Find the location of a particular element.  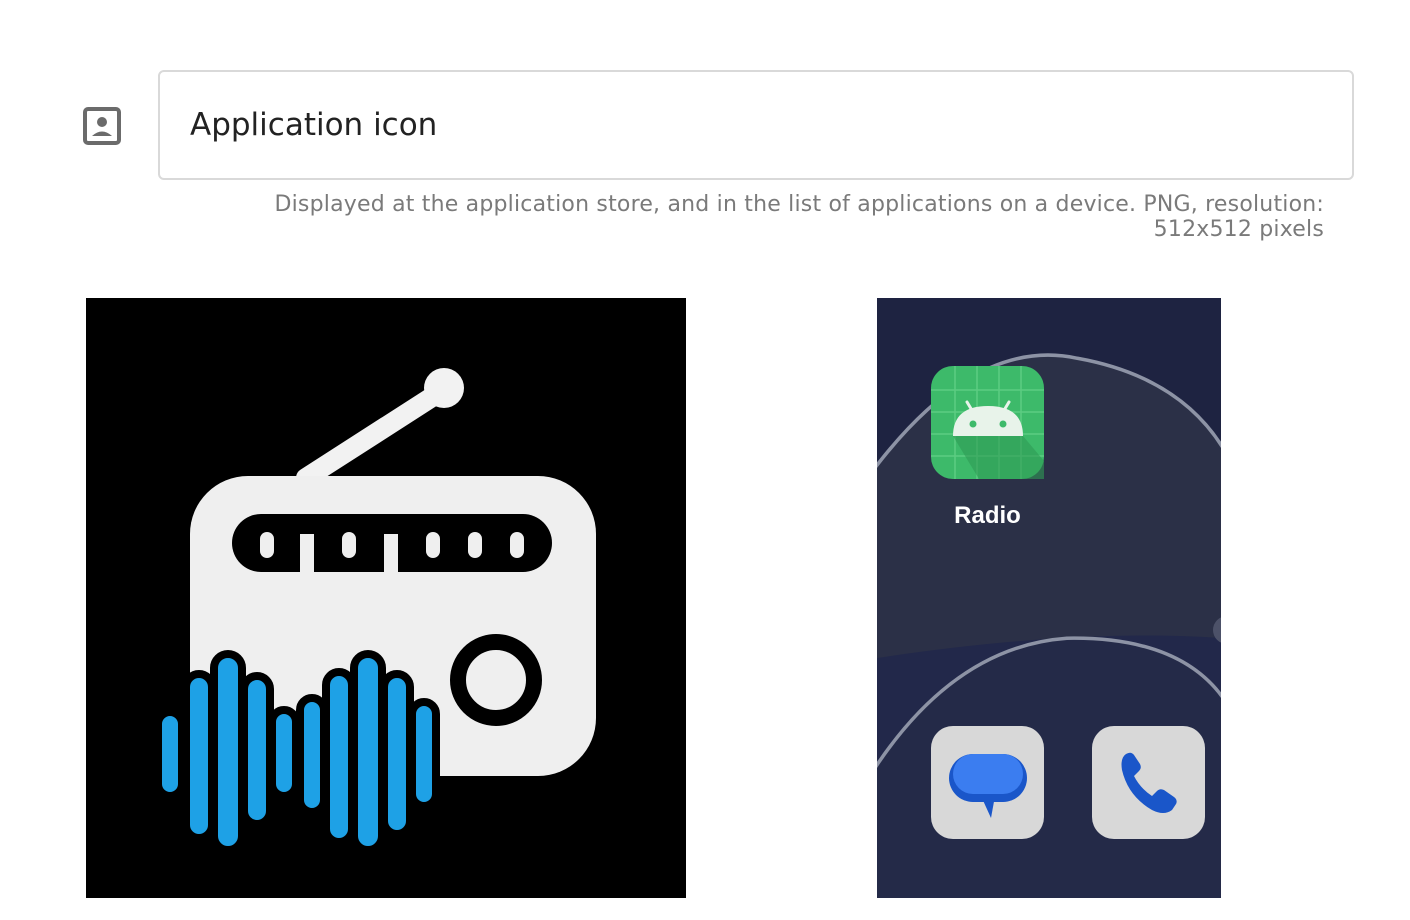

phone-app is located at coordinates (1148, 782).